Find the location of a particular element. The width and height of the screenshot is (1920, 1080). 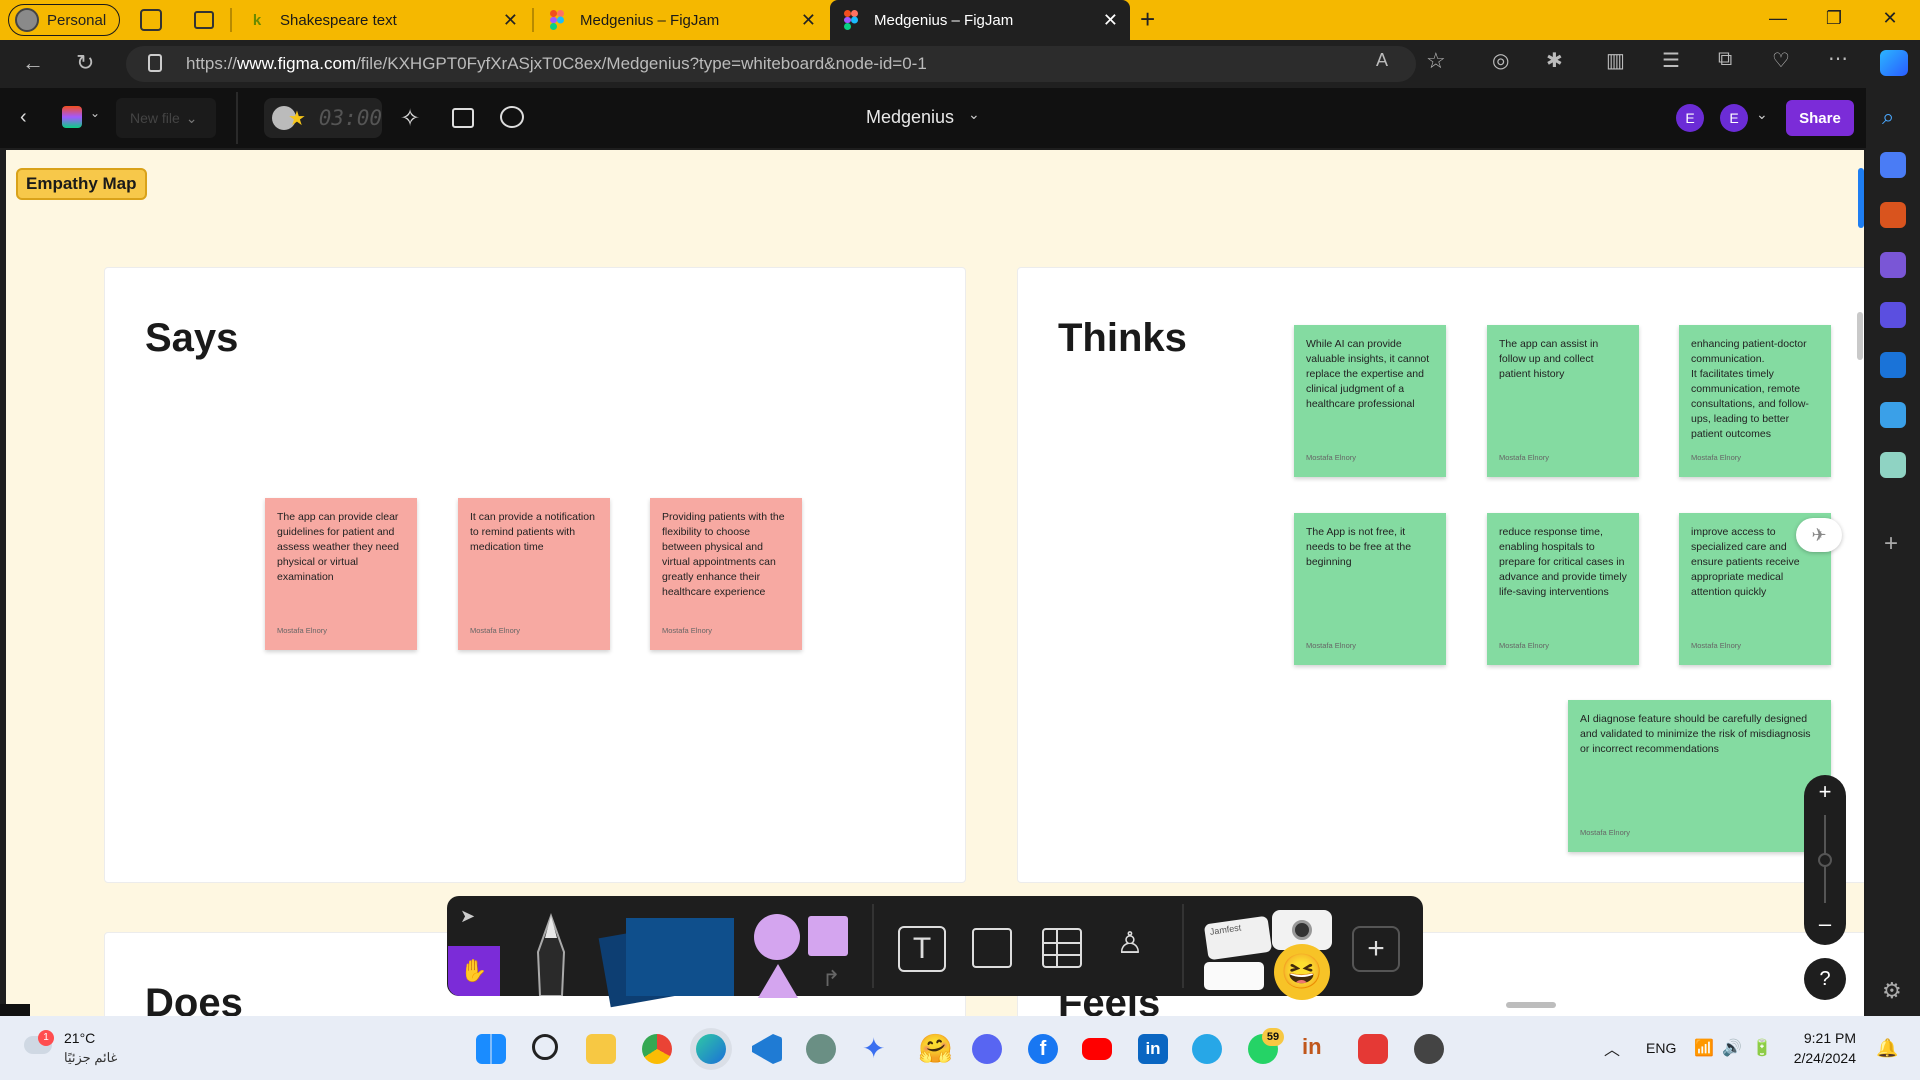

weather-temp: 21°C is located at coordinates (79, 1038).